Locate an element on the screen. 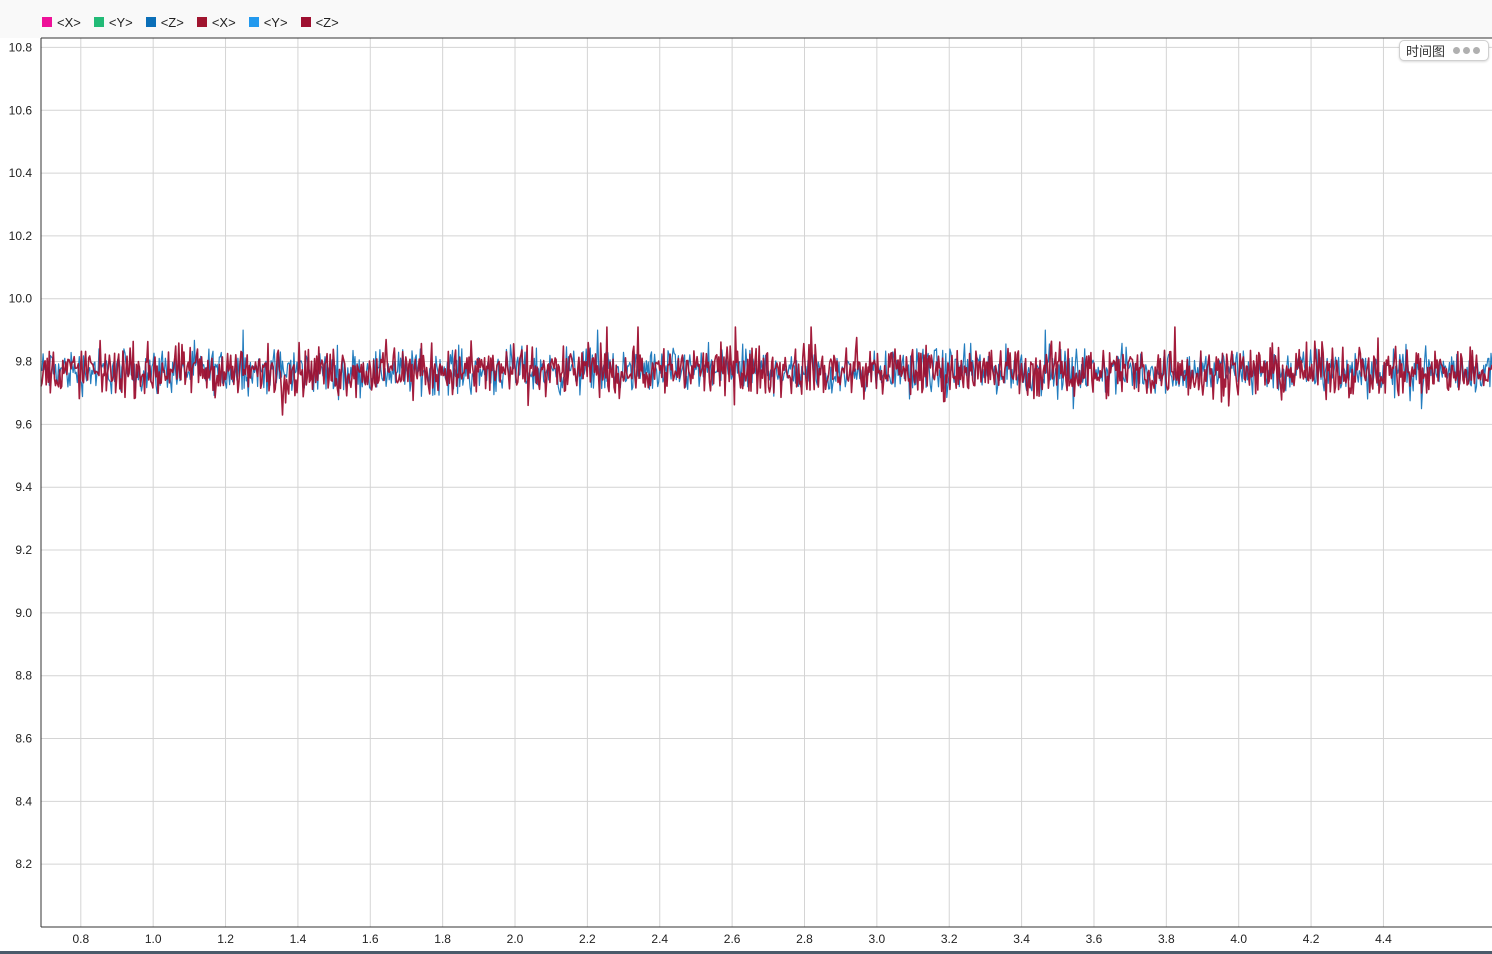 The width and height of the screenshot is (1492, 954). x-tick-label: 1.4 is located at coordinates (298, 939).